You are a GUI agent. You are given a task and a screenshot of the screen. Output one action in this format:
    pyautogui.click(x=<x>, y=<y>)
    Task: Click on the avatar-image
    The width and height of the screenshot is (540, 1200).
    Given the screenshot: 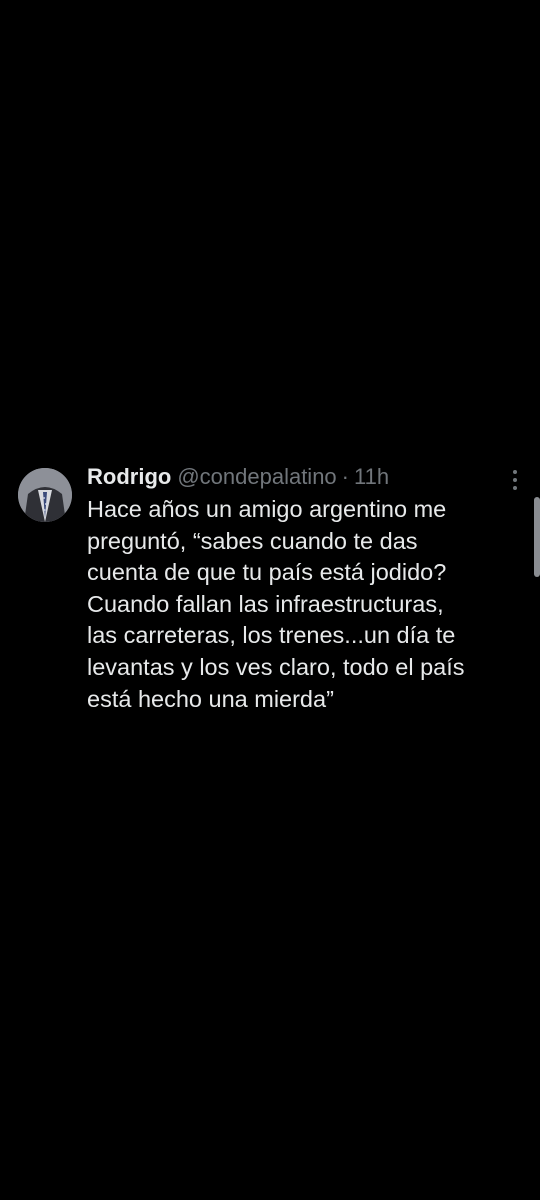 What is the action you would take?
    pyautogui.click(x=45, y=495)
    